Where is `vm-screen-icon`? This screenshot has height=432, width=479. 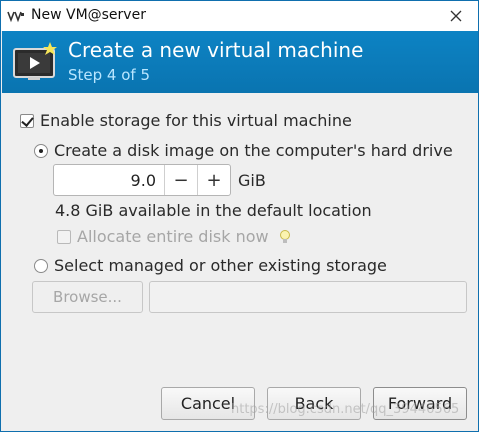
vm-screen-icon is located at coordinates (35, 62).